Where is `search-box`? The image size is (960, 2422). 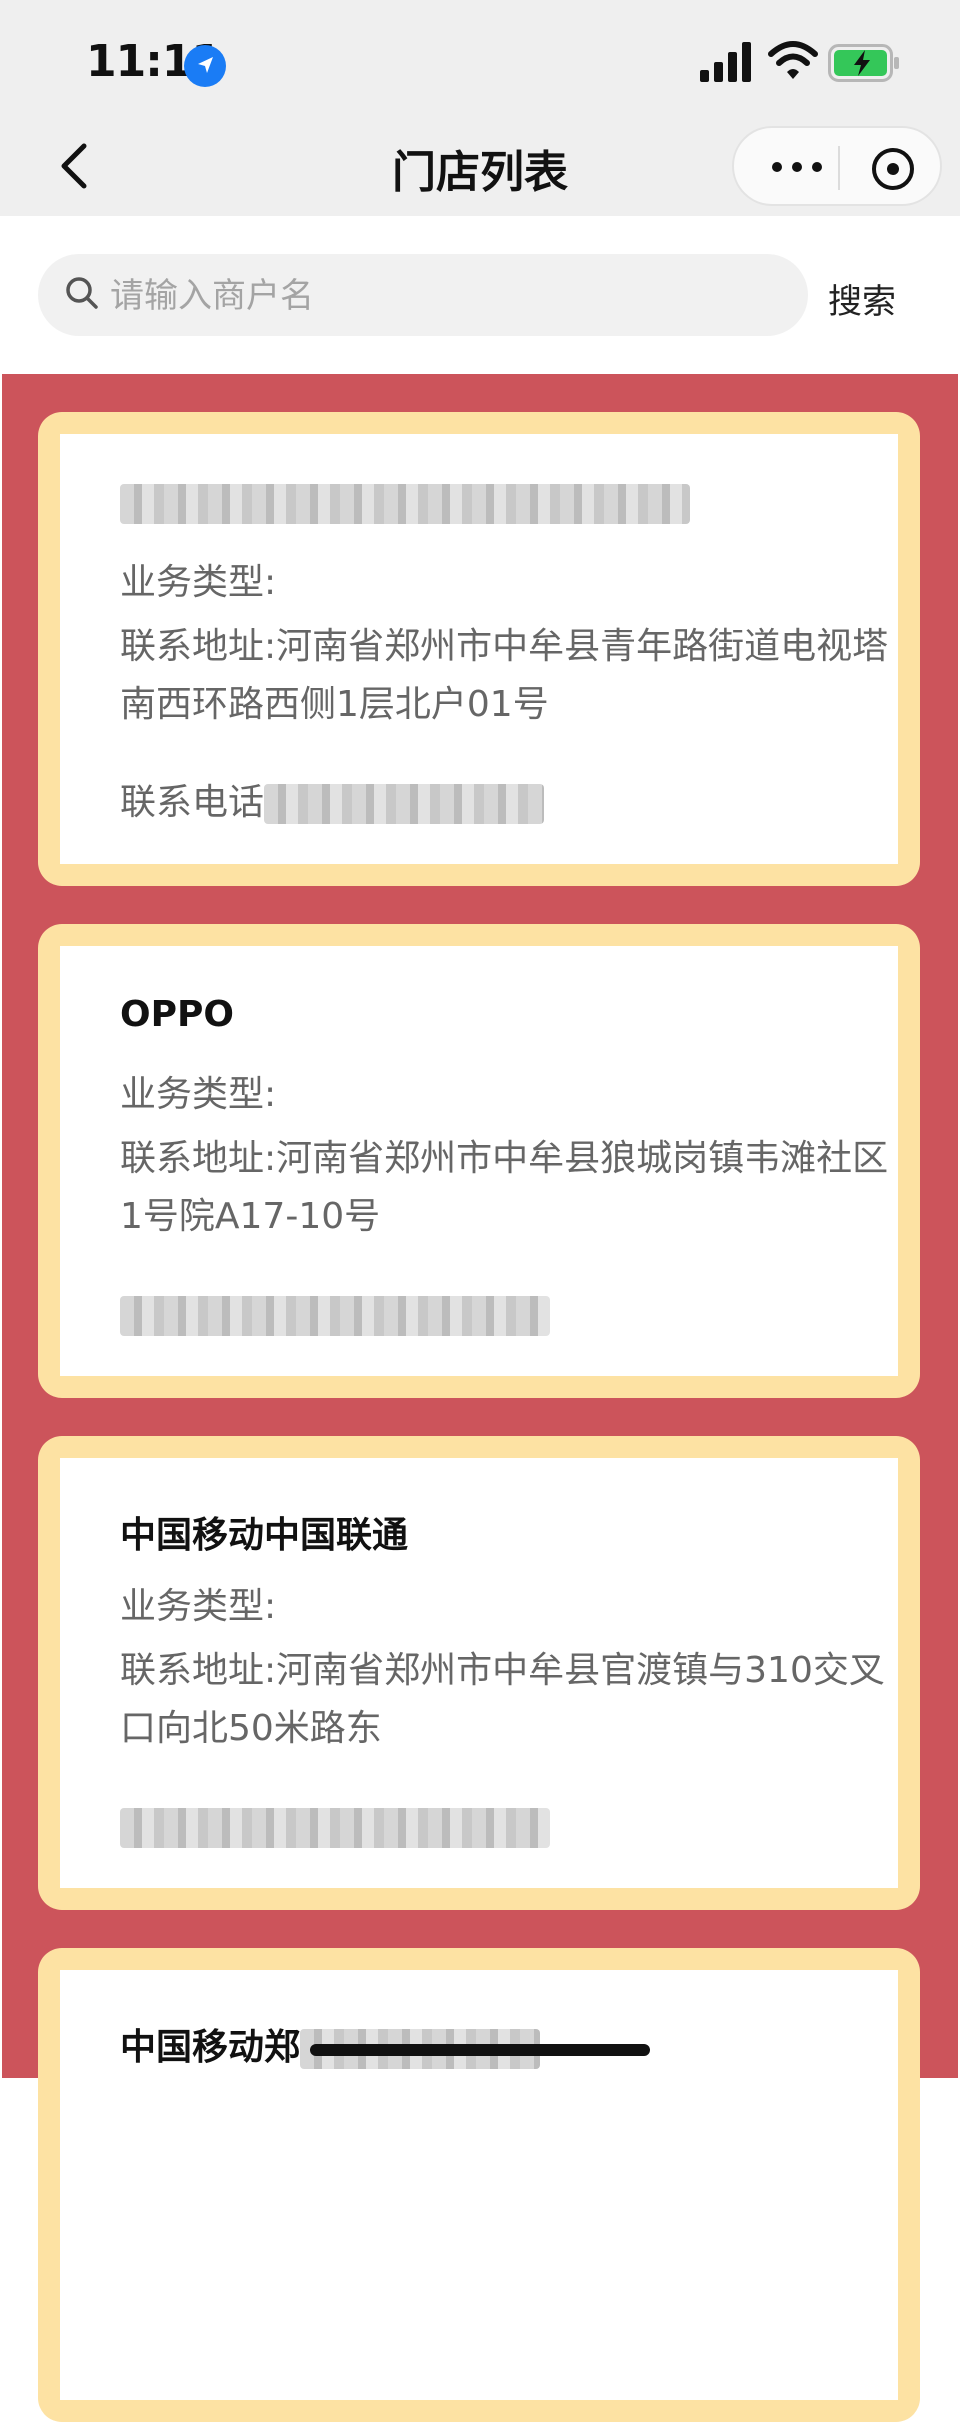
search-box is located at coordinates (423, 296).